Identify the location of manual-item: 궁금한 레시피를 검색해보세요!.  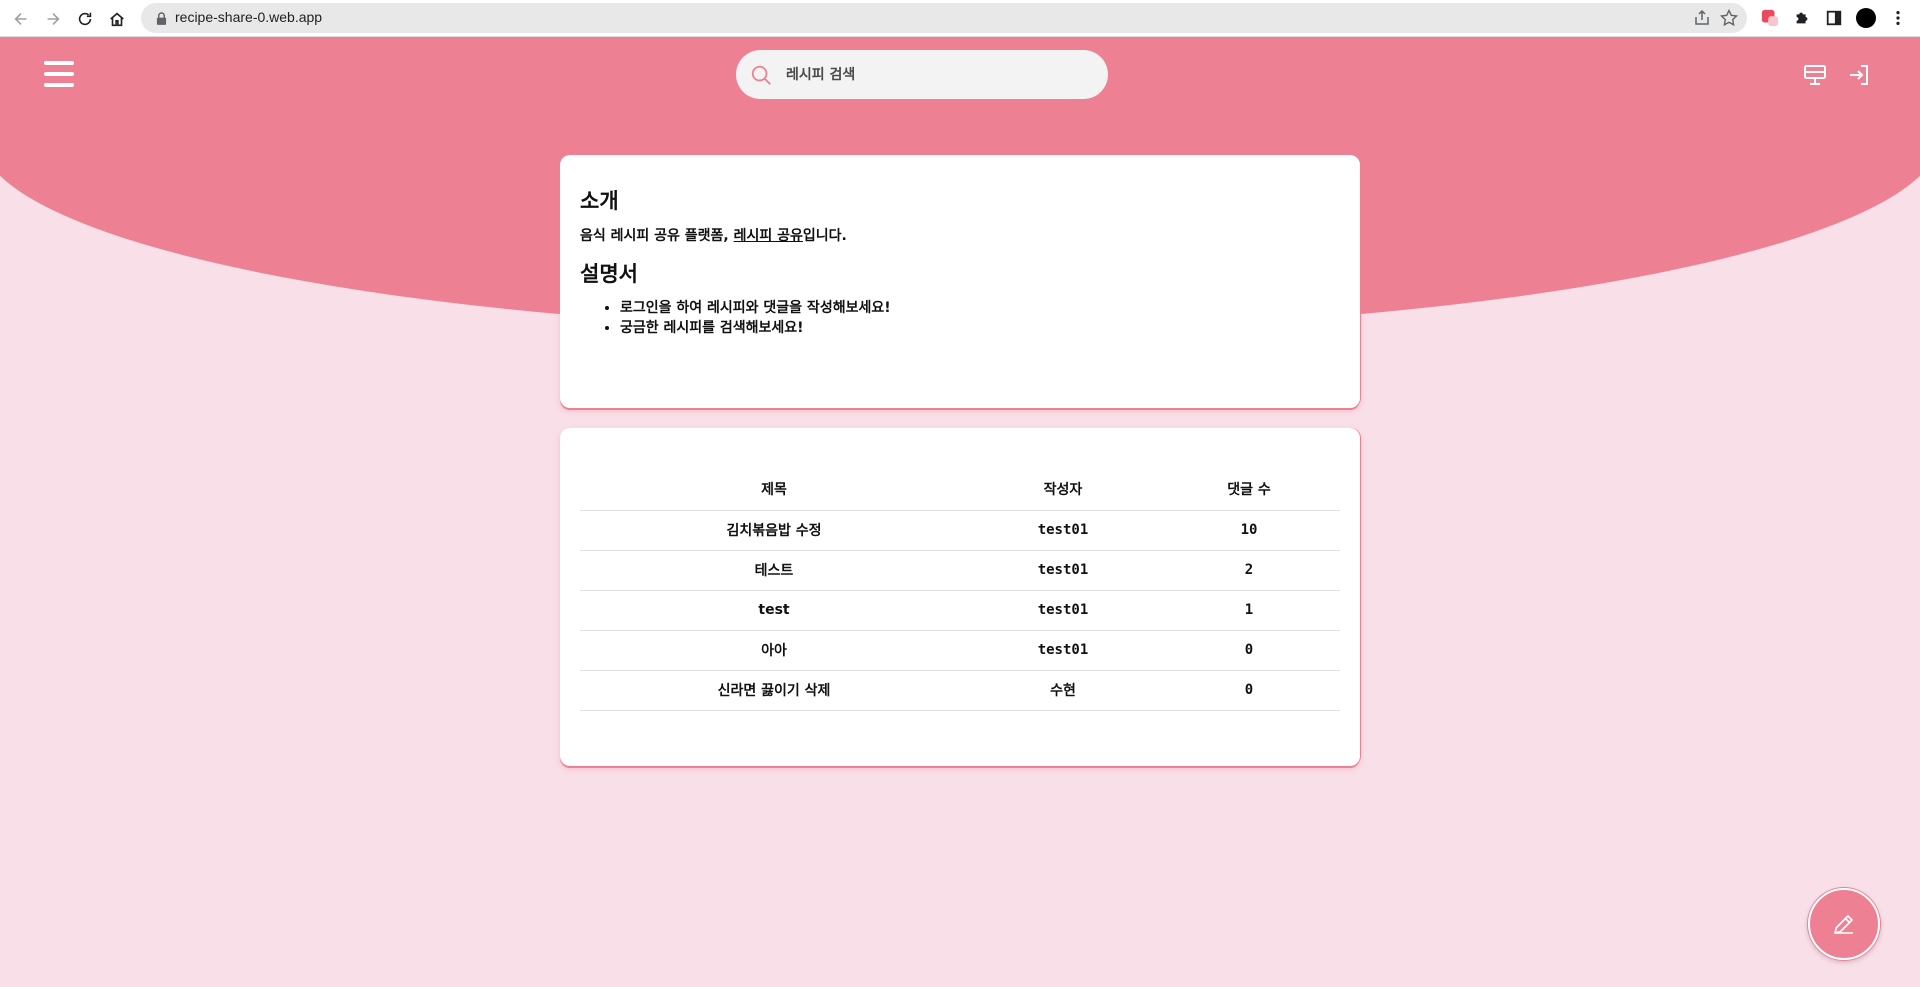
(980, 328).